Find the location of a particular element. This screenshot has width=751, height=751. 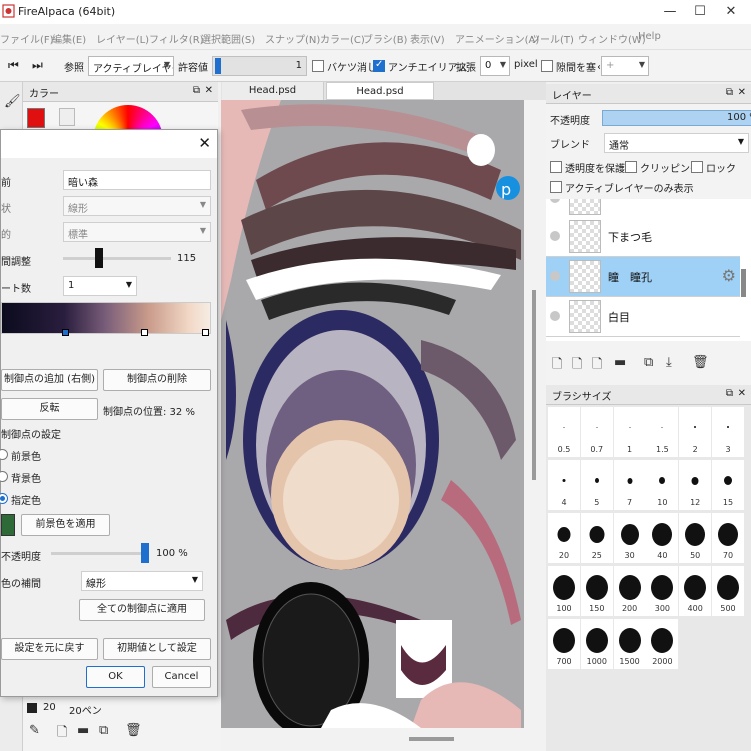

new-1bit-layer-icon: 🗋 is located at coordinates (597, 366).